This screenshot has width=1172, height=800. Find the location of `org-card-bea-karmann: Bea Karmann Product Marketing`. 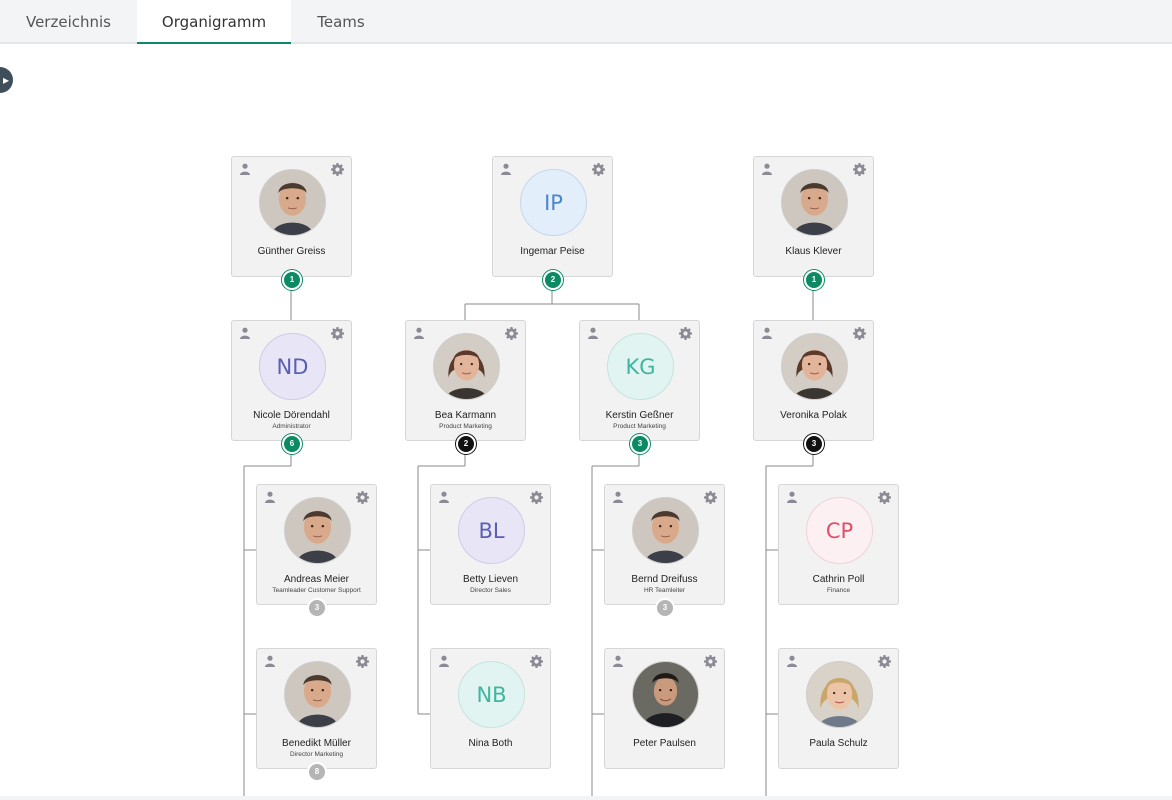

org-card-bea-karmann: Bea Karmann Product Marketing is located at coordinates (465, 380).